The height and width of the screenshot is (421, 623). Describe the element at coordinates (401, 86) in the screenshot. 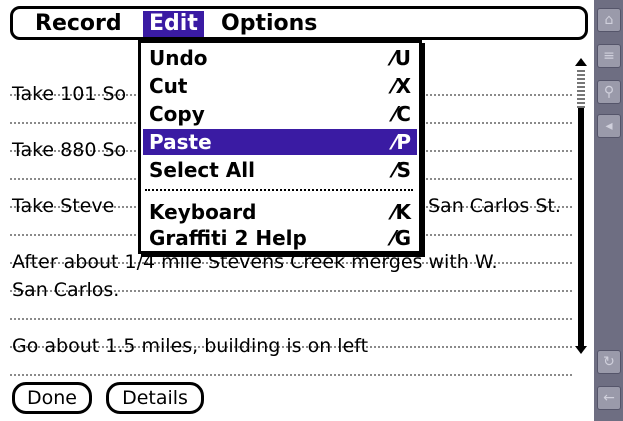

I see `menu-item-shortcut: ⁄X` at that location.